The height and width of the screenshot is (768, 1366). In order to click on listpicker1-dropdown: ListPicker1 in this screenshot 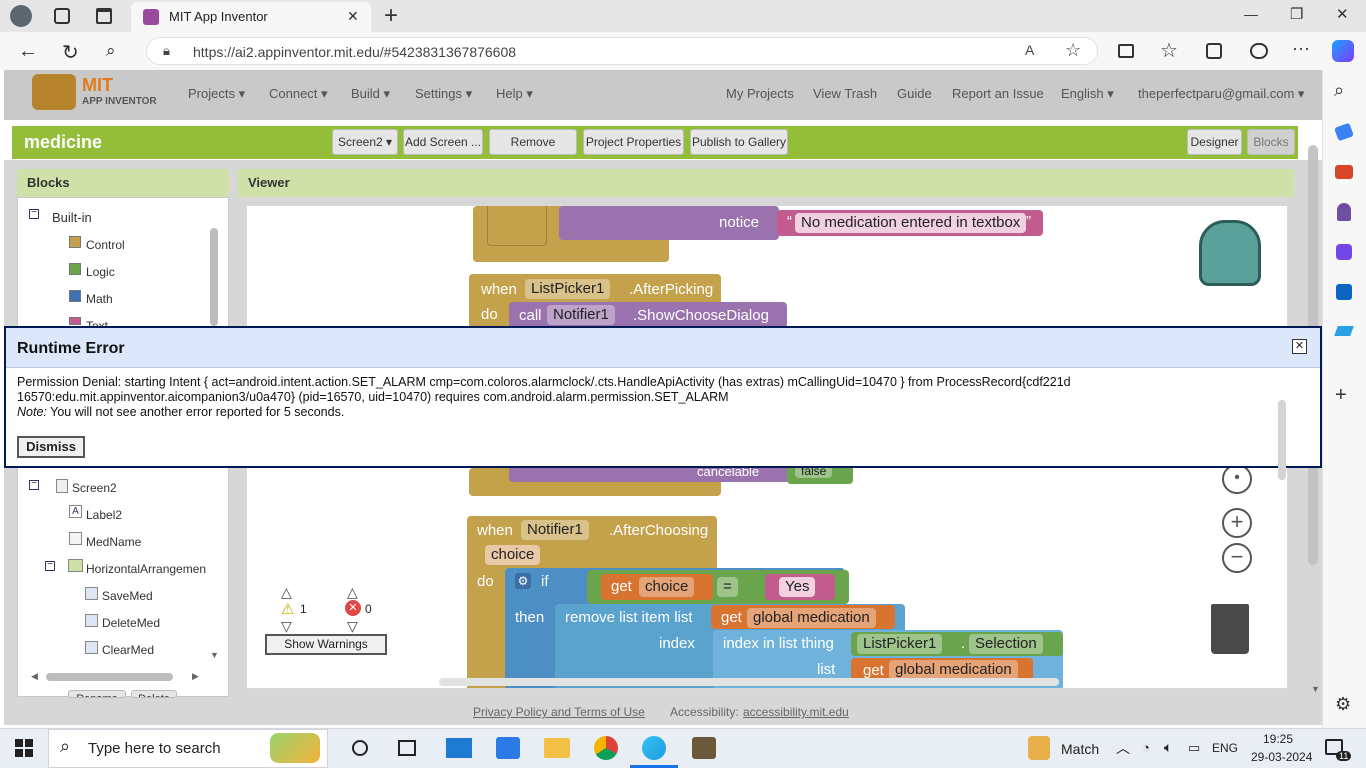, I will do `click(568, 289)`.